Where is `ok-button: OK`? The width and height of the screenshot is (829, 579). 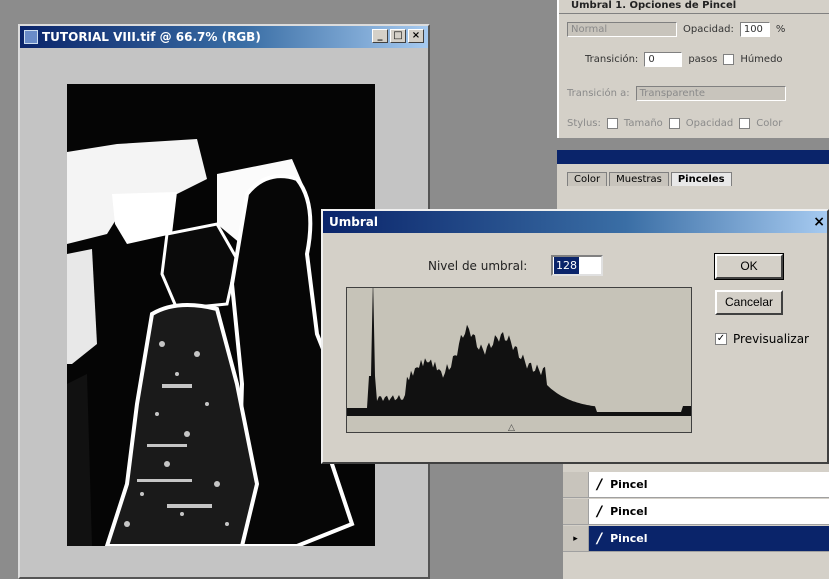
ok-button: OK is located at coordinates (749, 266).